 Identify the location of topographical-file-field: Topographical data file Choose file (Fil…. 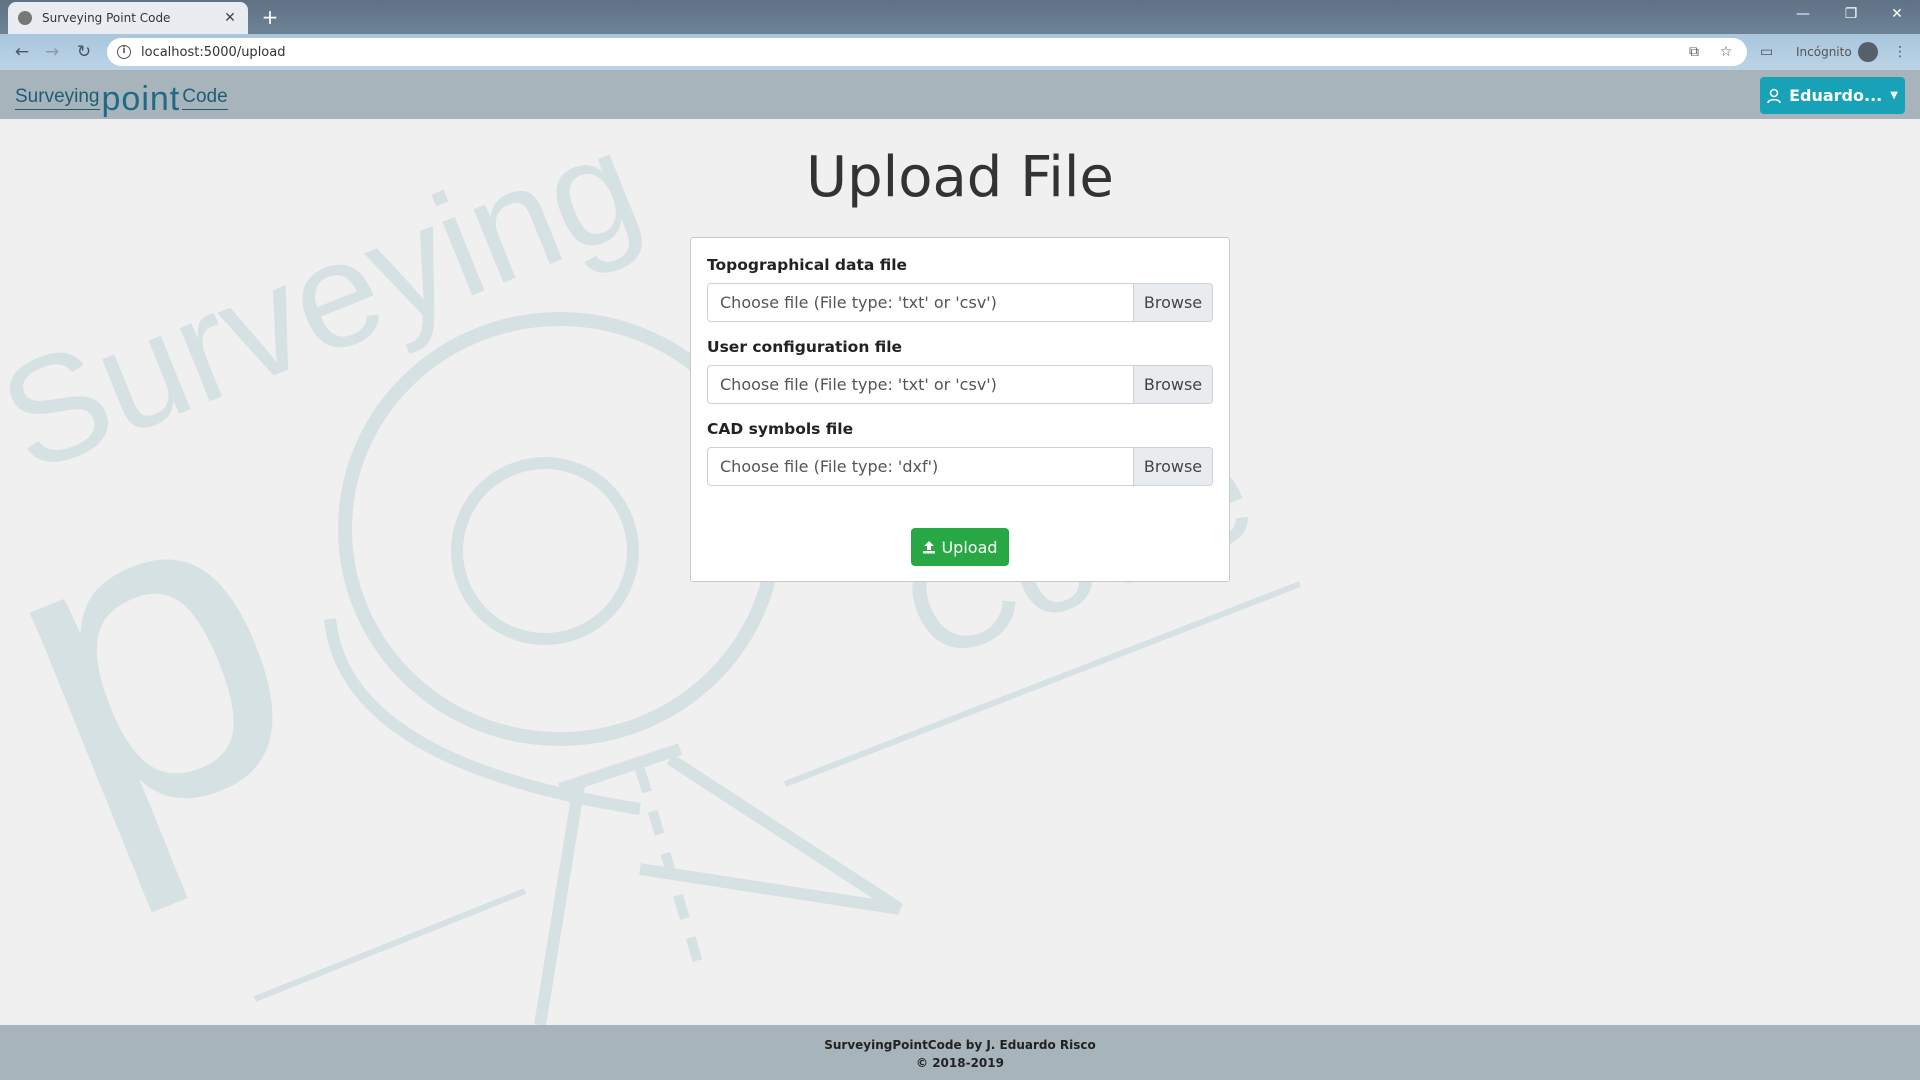
(960, 289).